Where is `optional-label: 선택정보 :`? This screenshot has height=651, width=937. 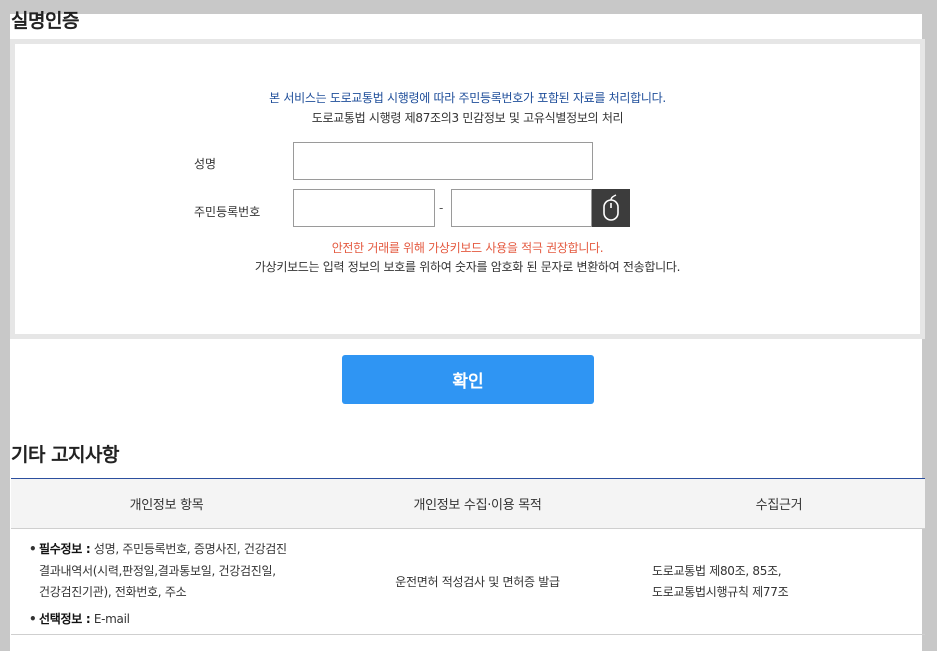 optional-label: 선택정보 : is located at coordinates (65, 618).